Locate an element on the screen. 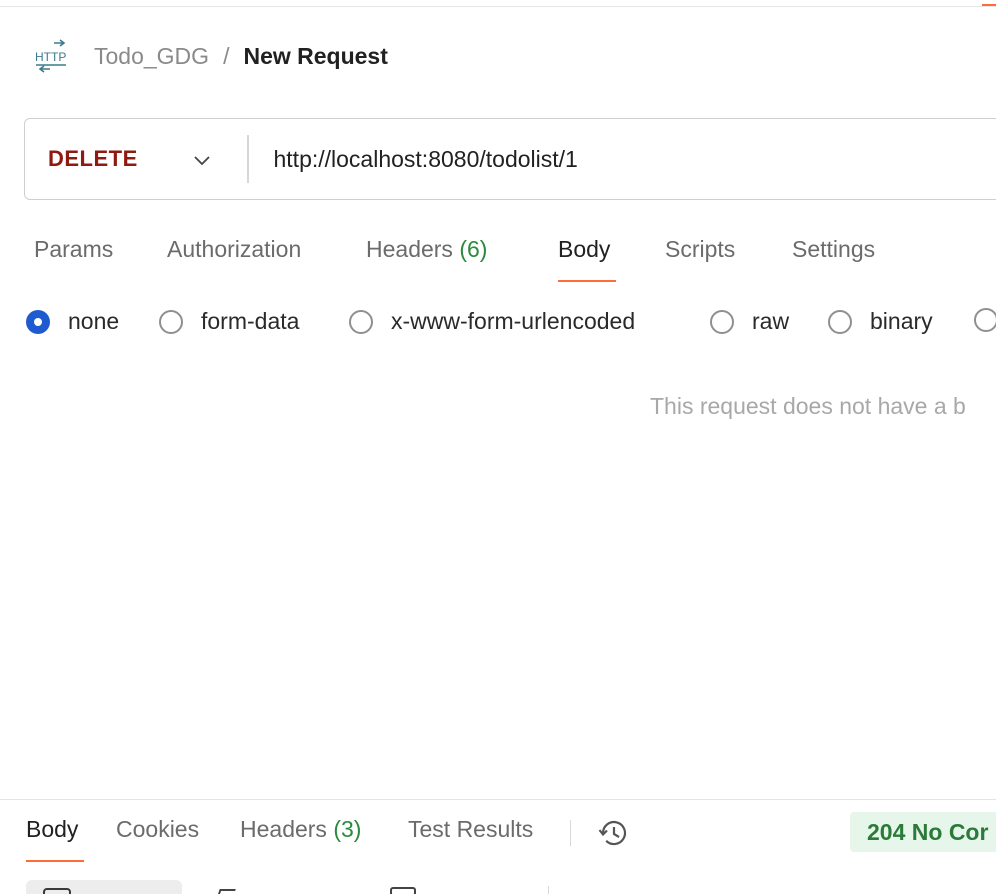 This screenshot has width=996, height=894. top-divider is located at coordinates (498, 6).